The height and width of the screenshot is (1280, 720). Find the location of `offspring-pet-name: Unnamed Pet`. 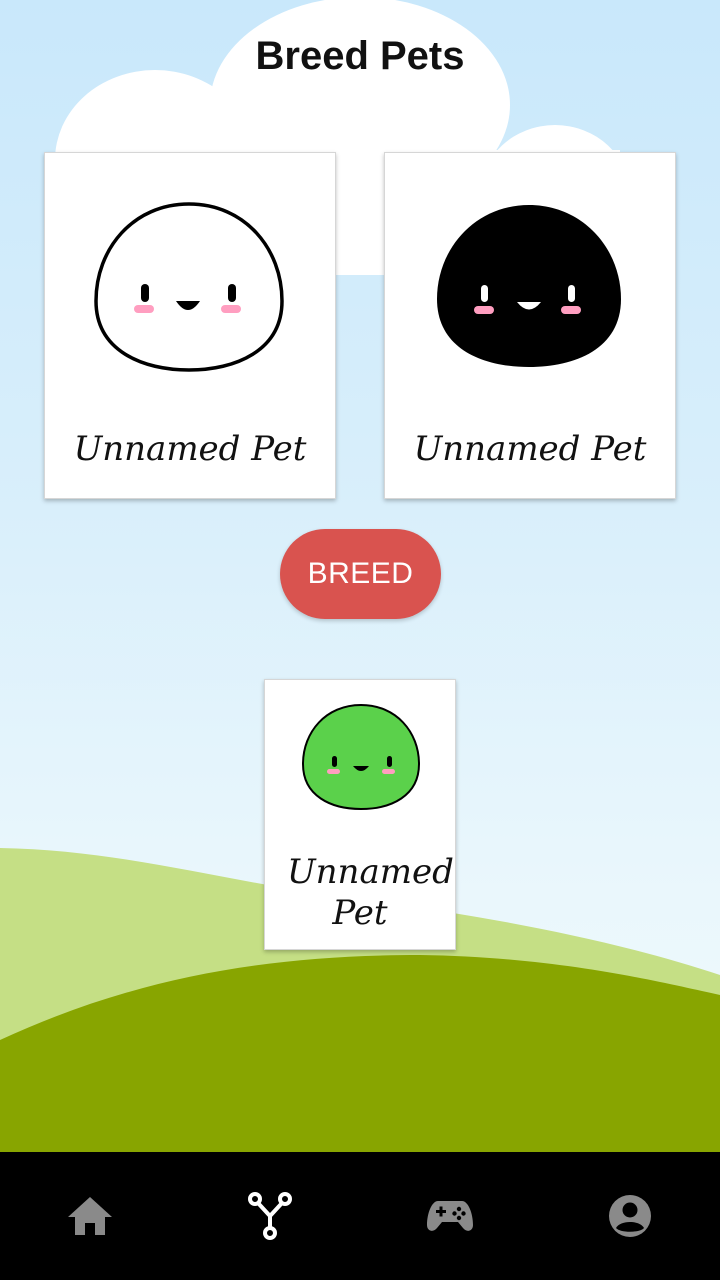

offspring-pet-name: Unnamed Pet is located at coordinates (370, 892).